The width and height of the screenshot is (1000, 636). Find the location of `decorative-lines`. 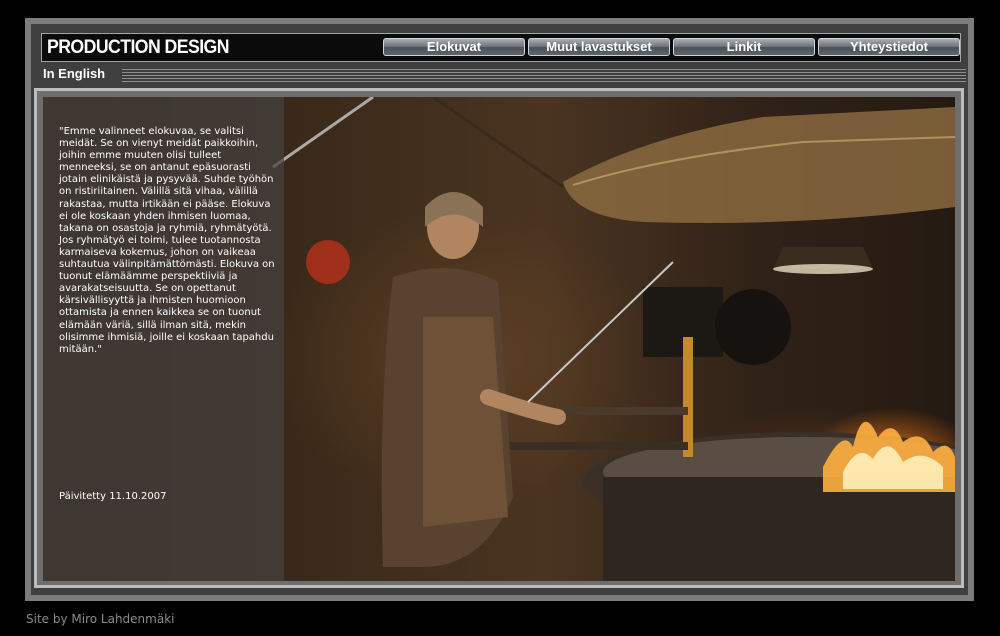

decorative-lines is located at coordinates (544, 75).